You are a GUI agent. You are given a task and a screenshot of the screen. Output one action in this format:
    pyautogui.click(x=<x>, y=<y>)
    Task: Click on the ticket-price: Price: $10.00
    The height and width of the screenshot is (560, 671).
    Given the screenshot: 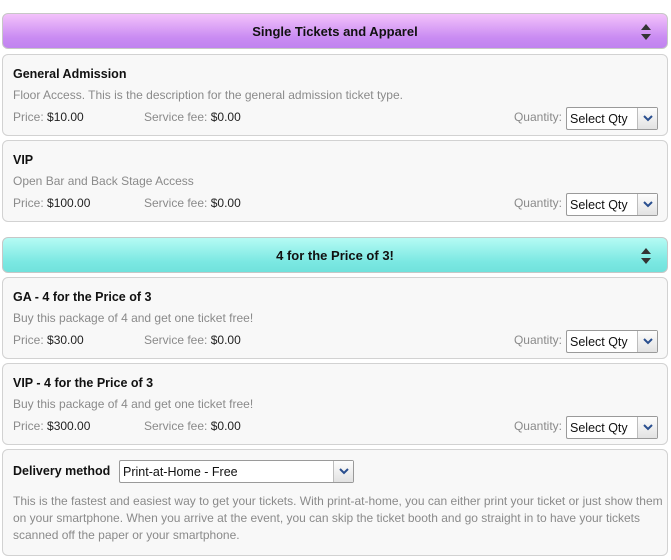 What is the action you would take?
    pyautogui.click(x=48, y=117)
    